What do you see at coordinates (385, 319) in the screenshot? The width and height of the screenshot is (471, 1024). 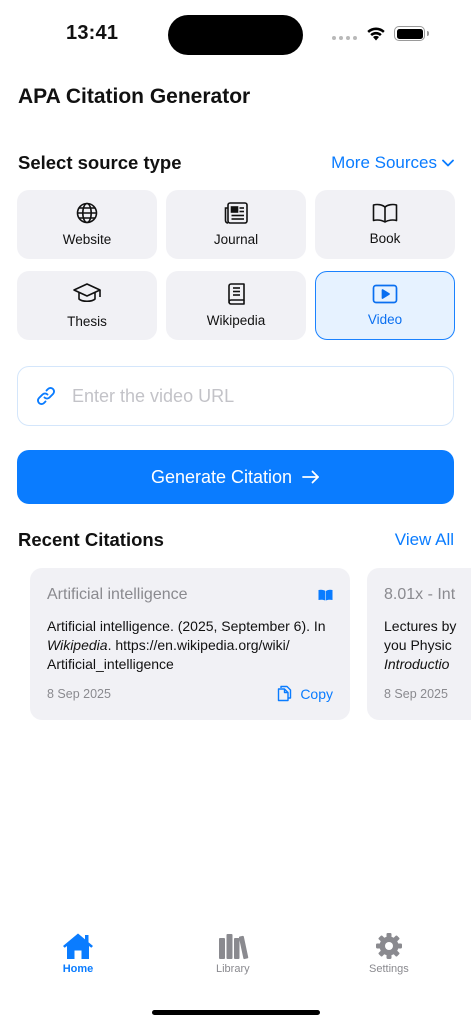 I see `source-tile-label: Video` at bounding box center [385, 319].